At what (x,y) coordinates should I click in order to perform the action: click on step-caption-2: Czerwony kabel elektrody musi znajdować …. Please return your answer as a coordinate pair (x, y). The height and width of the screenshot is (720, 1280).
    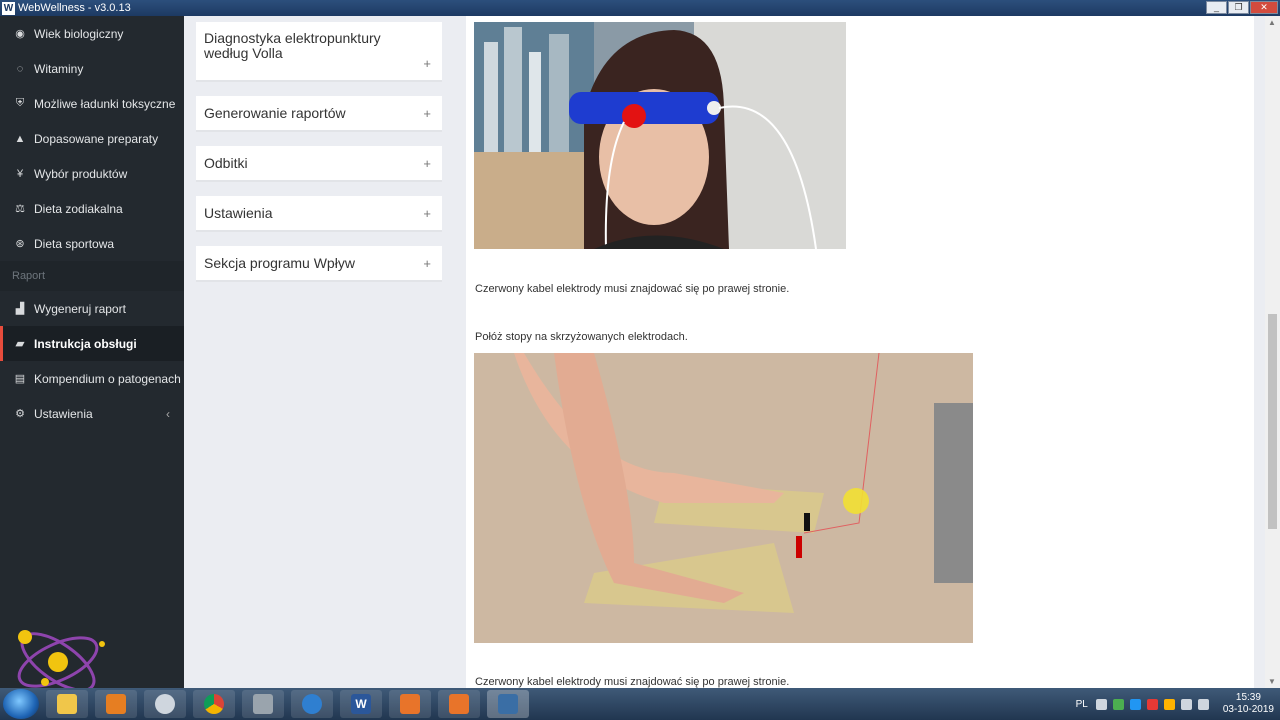
    Looking at the image, I should click on (632, 682).